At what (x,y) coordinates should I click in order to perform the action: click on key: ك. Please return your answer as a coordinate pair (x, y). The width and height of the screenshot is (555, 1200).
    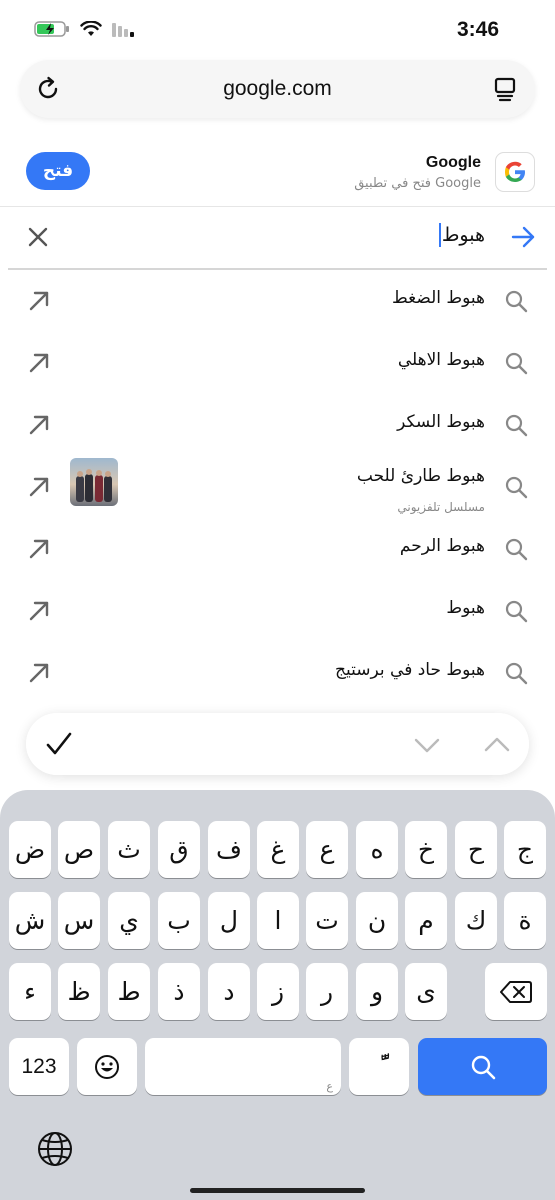
    Looking at the image, I should click on (476, 920).